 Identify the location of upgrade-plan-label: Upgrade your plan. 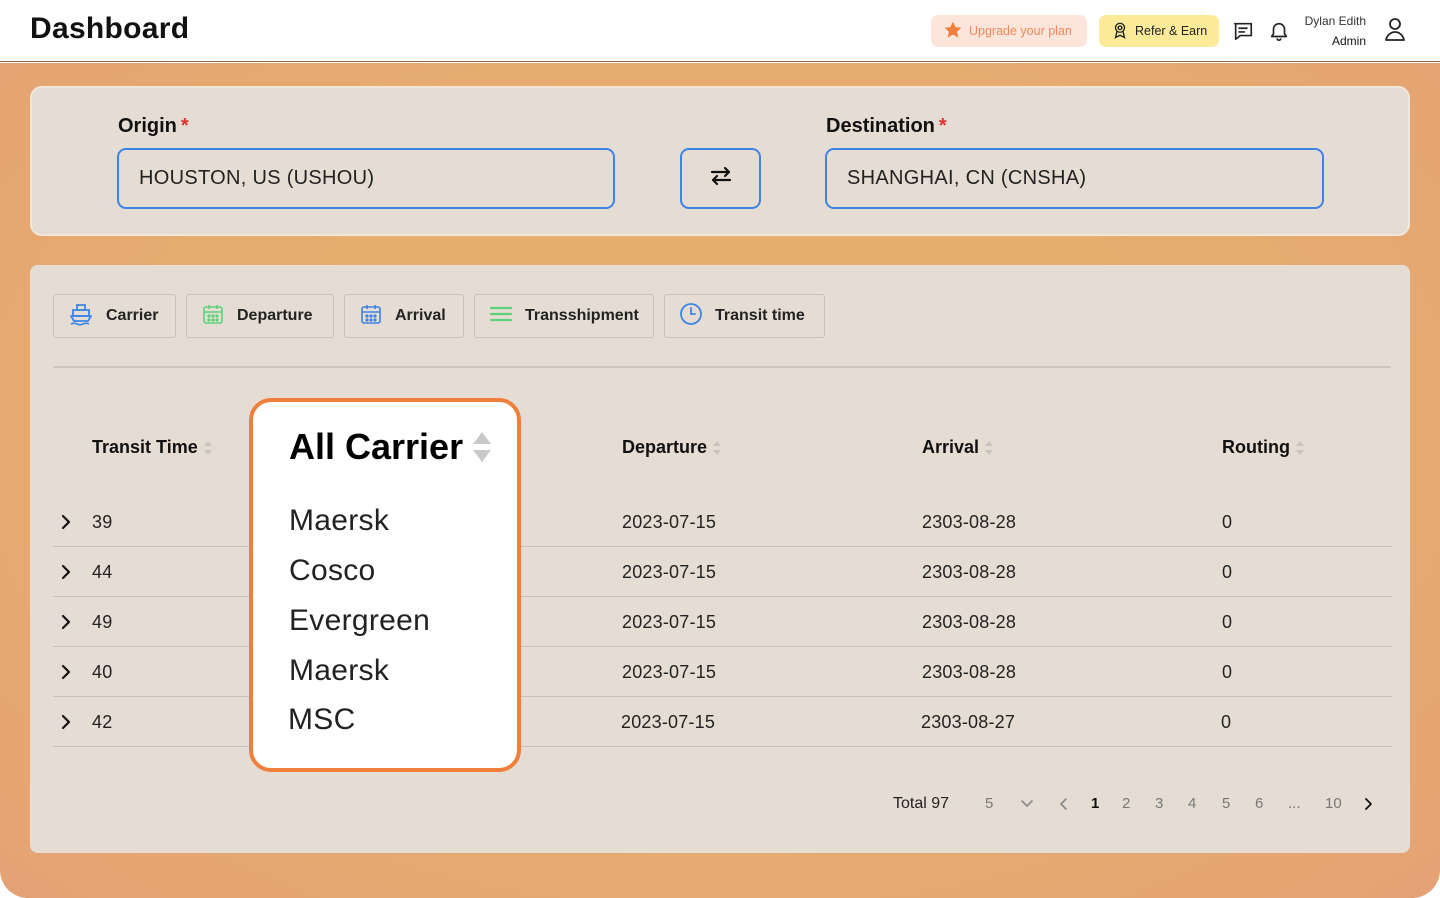
(1020, 31).